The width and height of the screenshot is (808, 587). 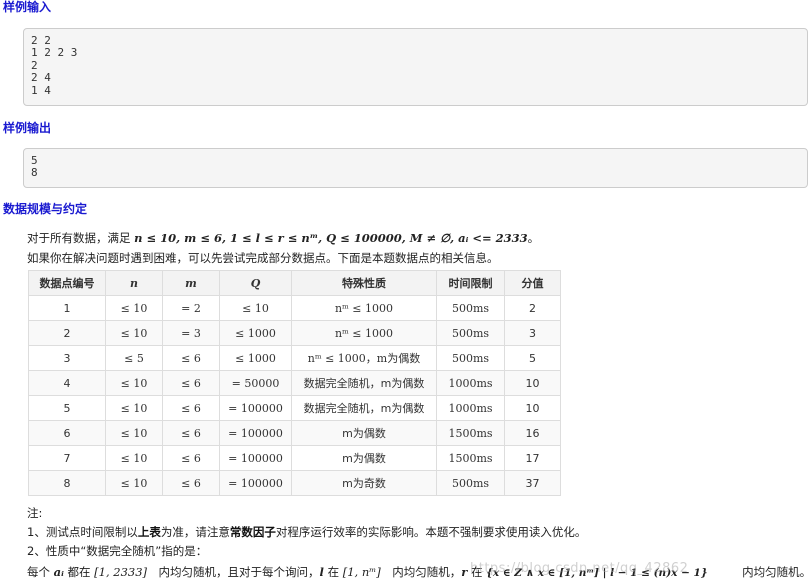 I want to click on cell-score: 10, so click(x=532, y=383).